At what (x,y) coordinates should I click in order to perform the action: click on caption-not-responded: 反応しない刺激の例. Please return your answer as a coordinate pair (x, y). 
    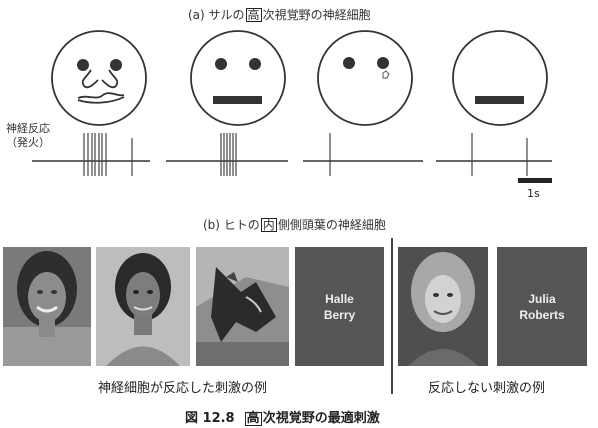
    Looking at the image, I should click on (487, 388).